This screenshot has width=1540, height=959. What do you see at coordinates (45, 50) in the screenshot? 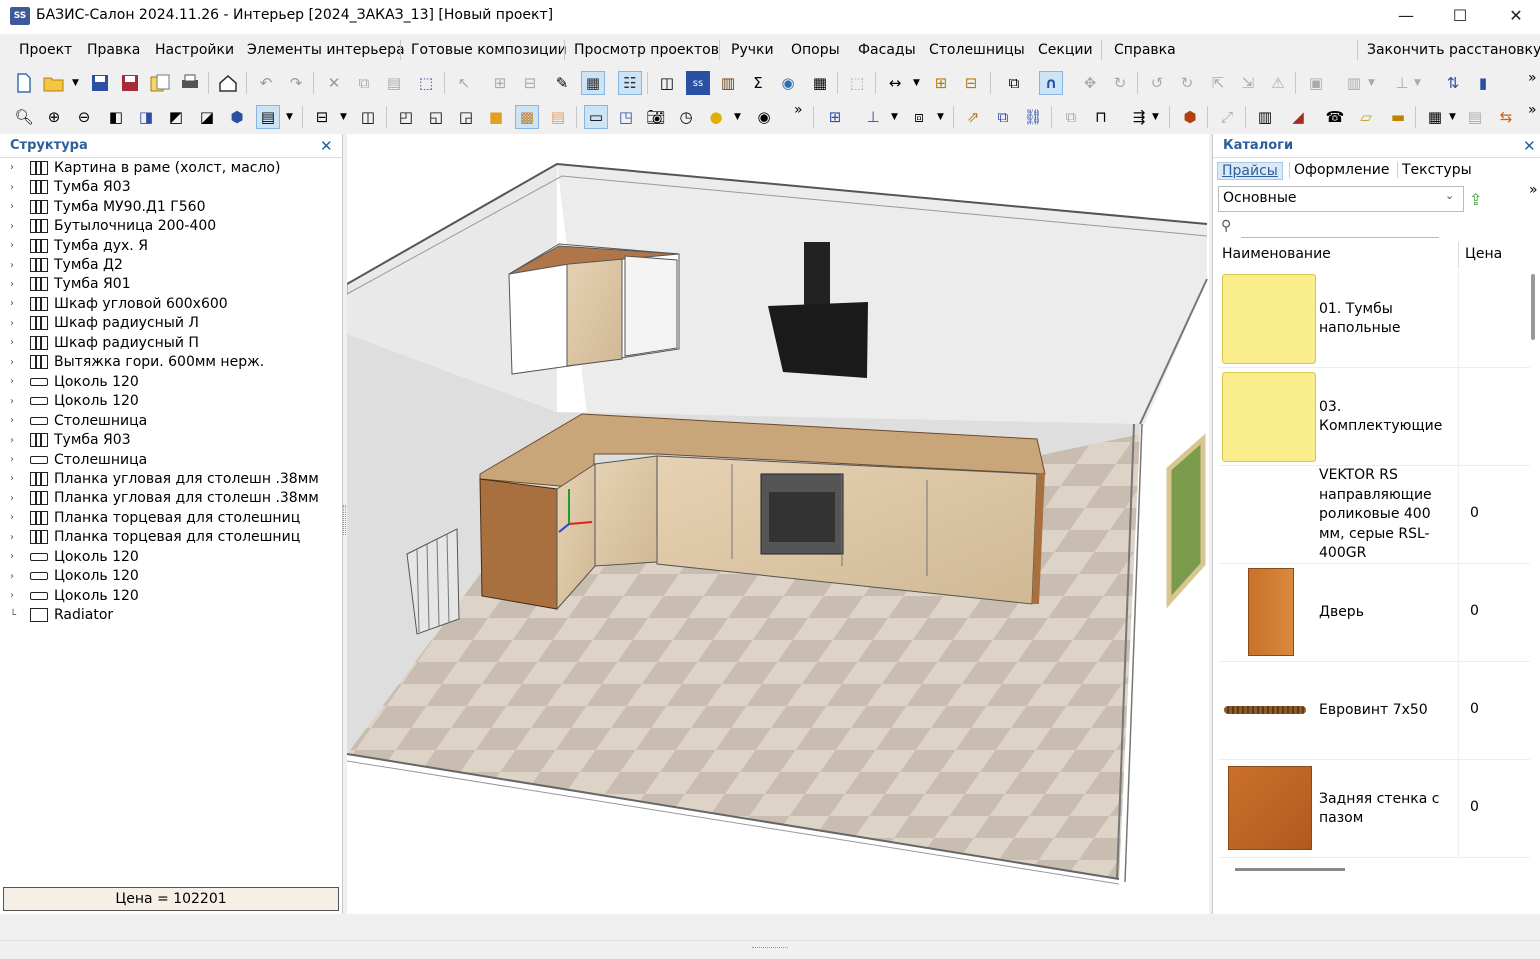
I see `menu-project: Проект` at bounding box center [45, 50].